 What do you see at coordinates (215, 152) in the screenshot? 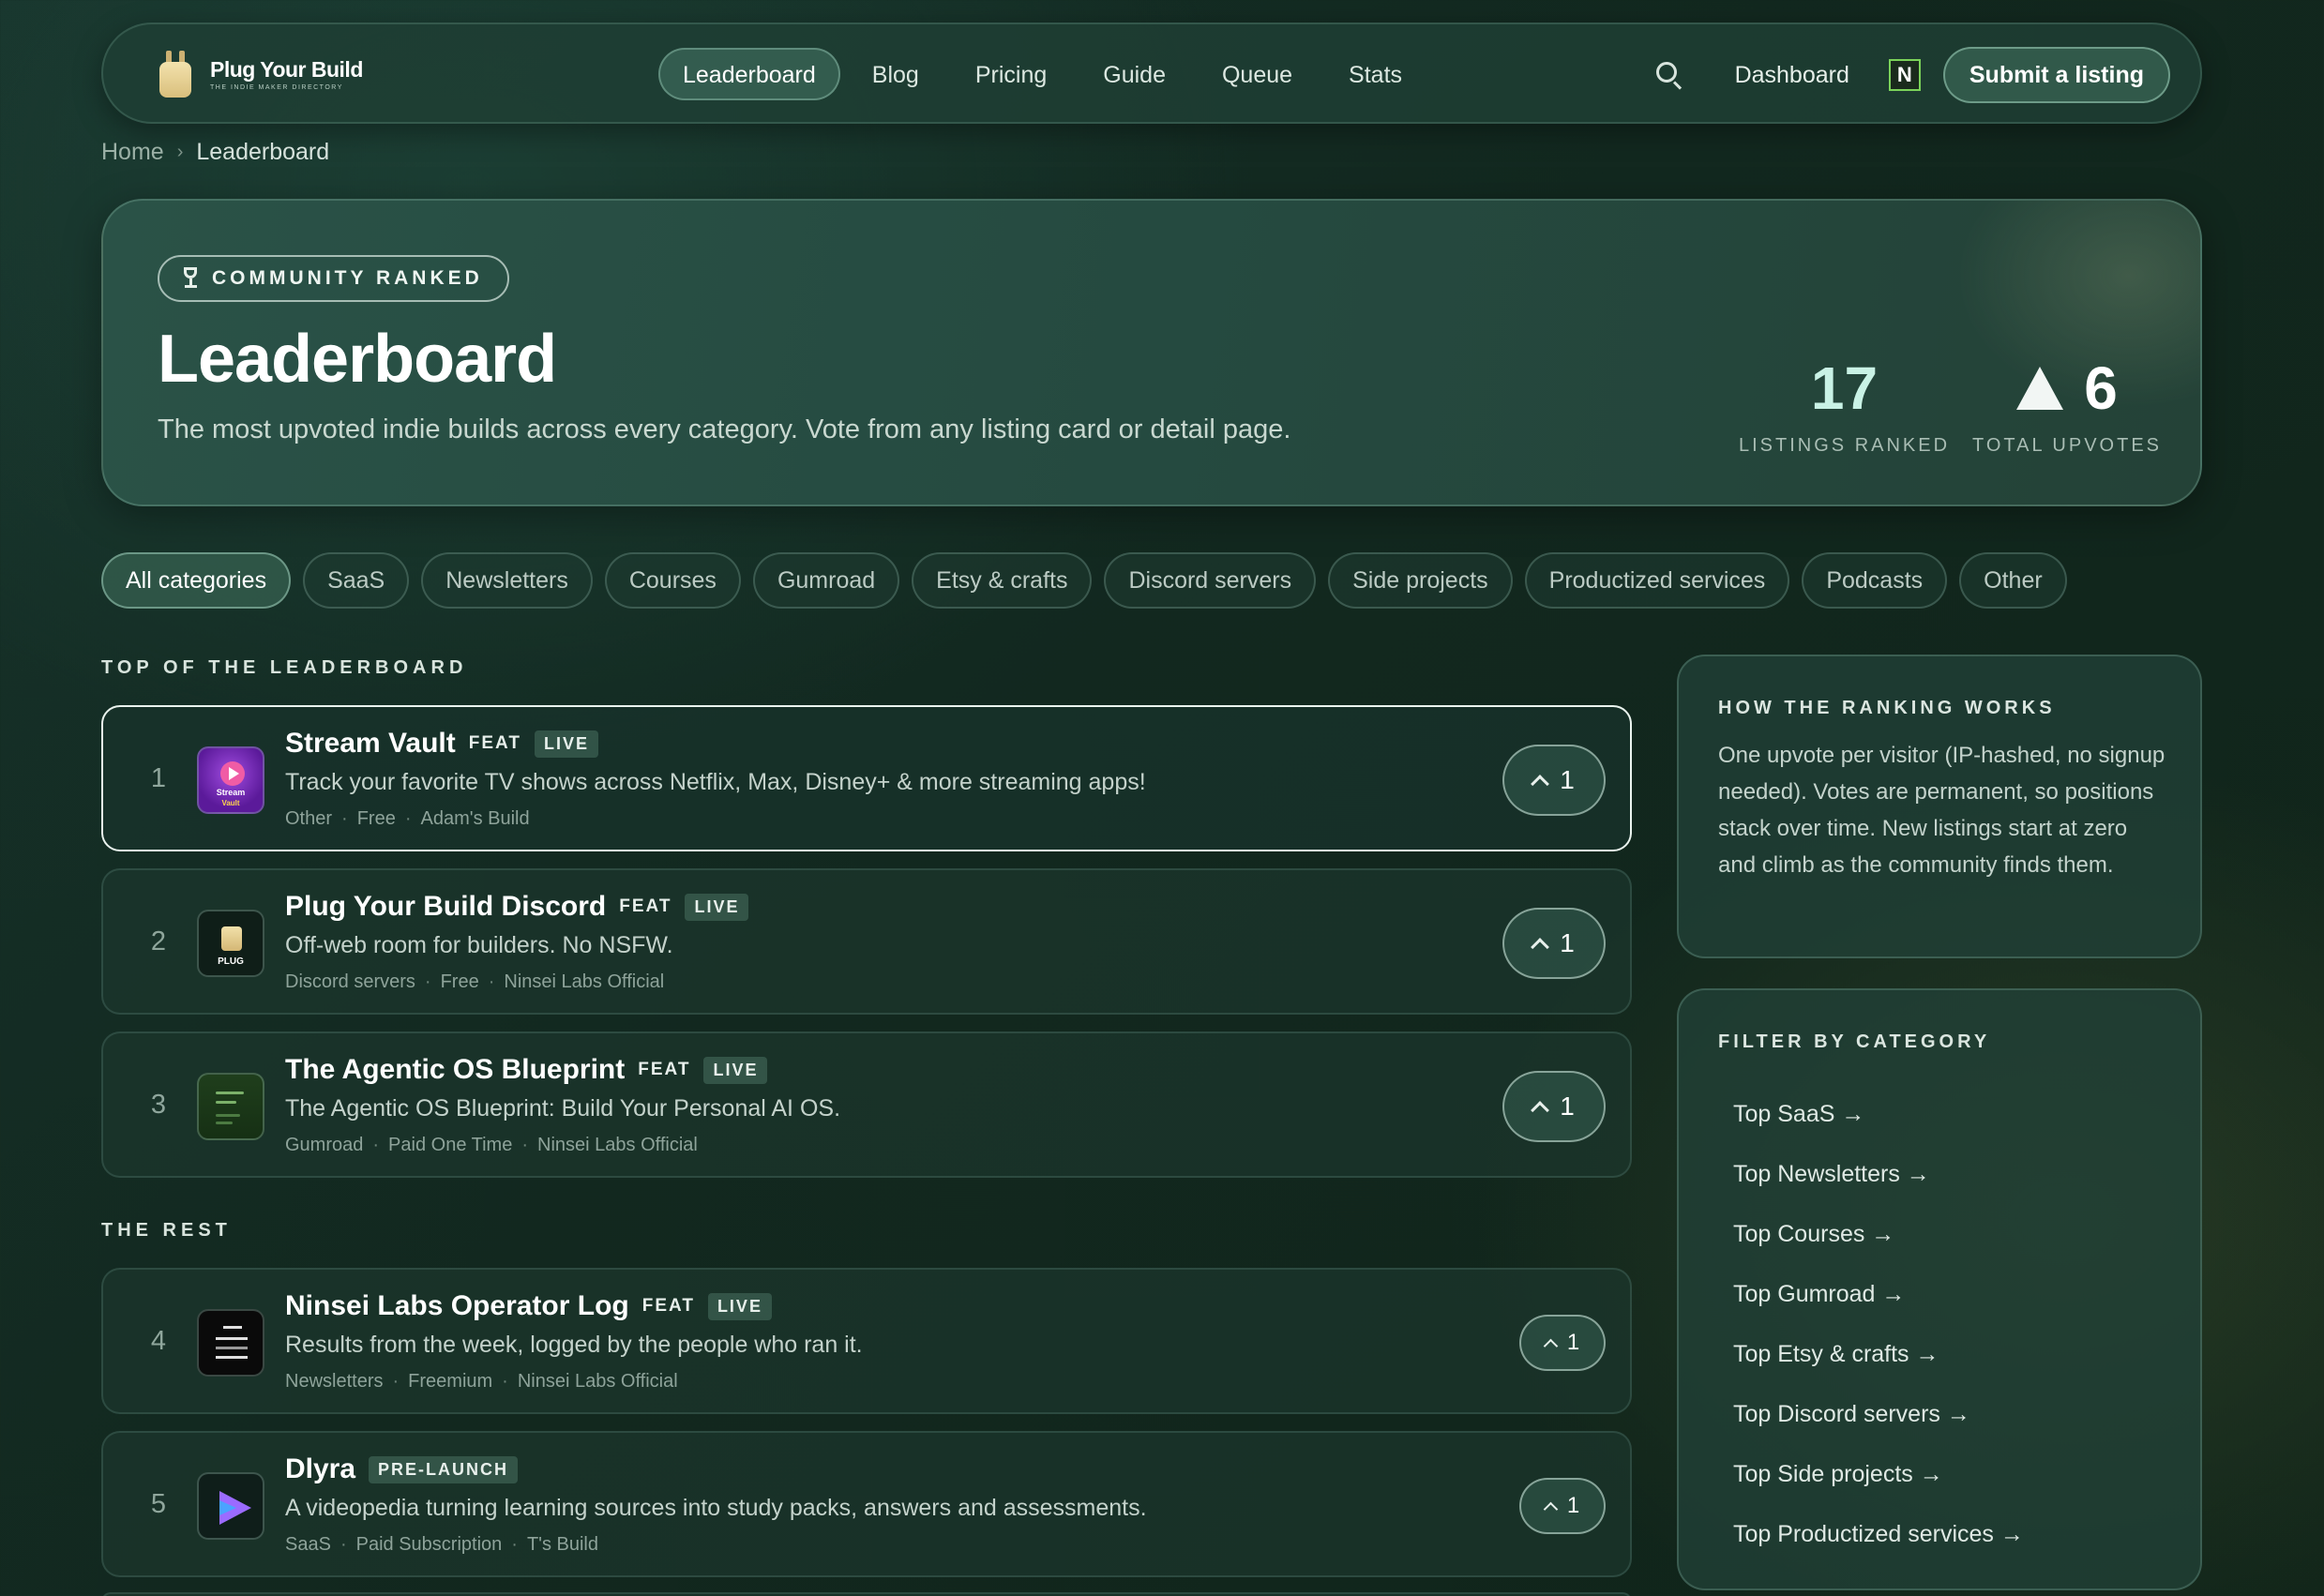
I see `breadcrumb: Home › Leaderboard` at bounding box center [215, 152].